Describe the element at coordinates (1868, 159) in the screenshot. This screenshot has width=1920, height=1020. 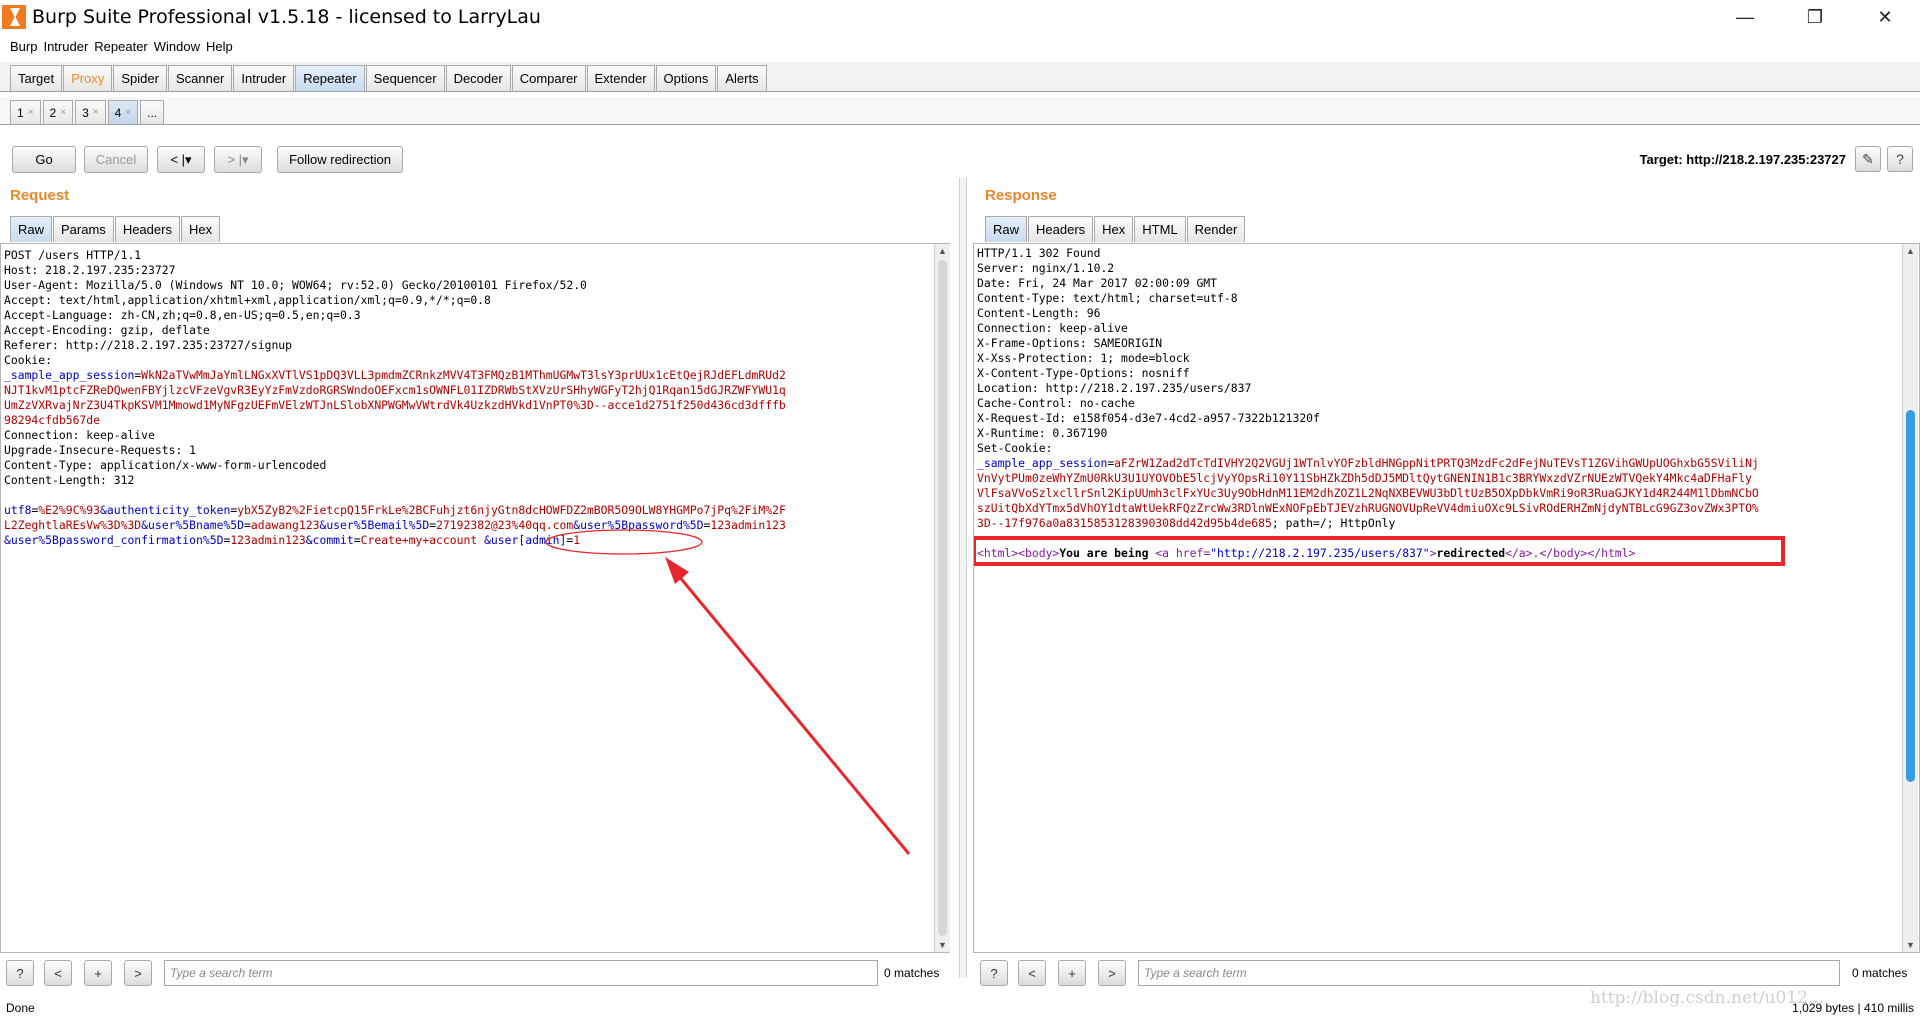
I see `edit-target-icon: ✎` at that location.